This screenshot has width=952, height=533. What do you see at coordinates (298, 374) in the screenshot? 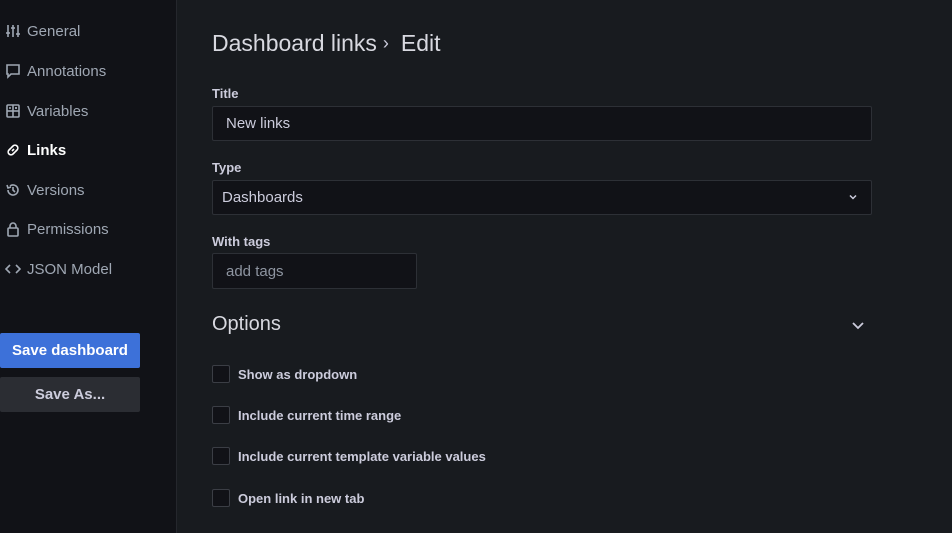
I see `checkbox-label: Show as dropdown` at bounding box center [298, 374].